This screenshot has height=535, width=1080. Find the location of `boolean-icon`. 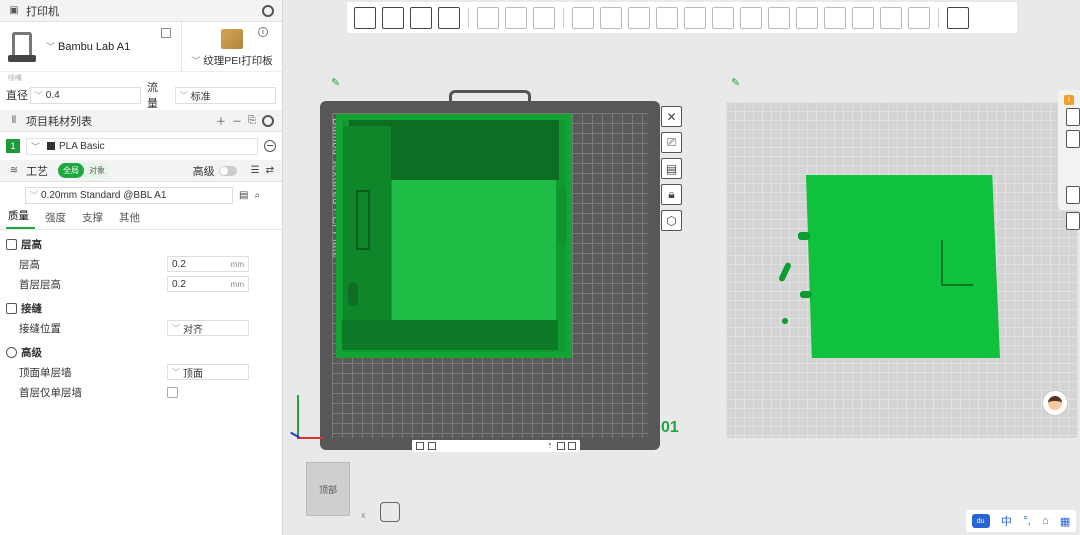

boolean-icon is located at coordinates (723, 17).